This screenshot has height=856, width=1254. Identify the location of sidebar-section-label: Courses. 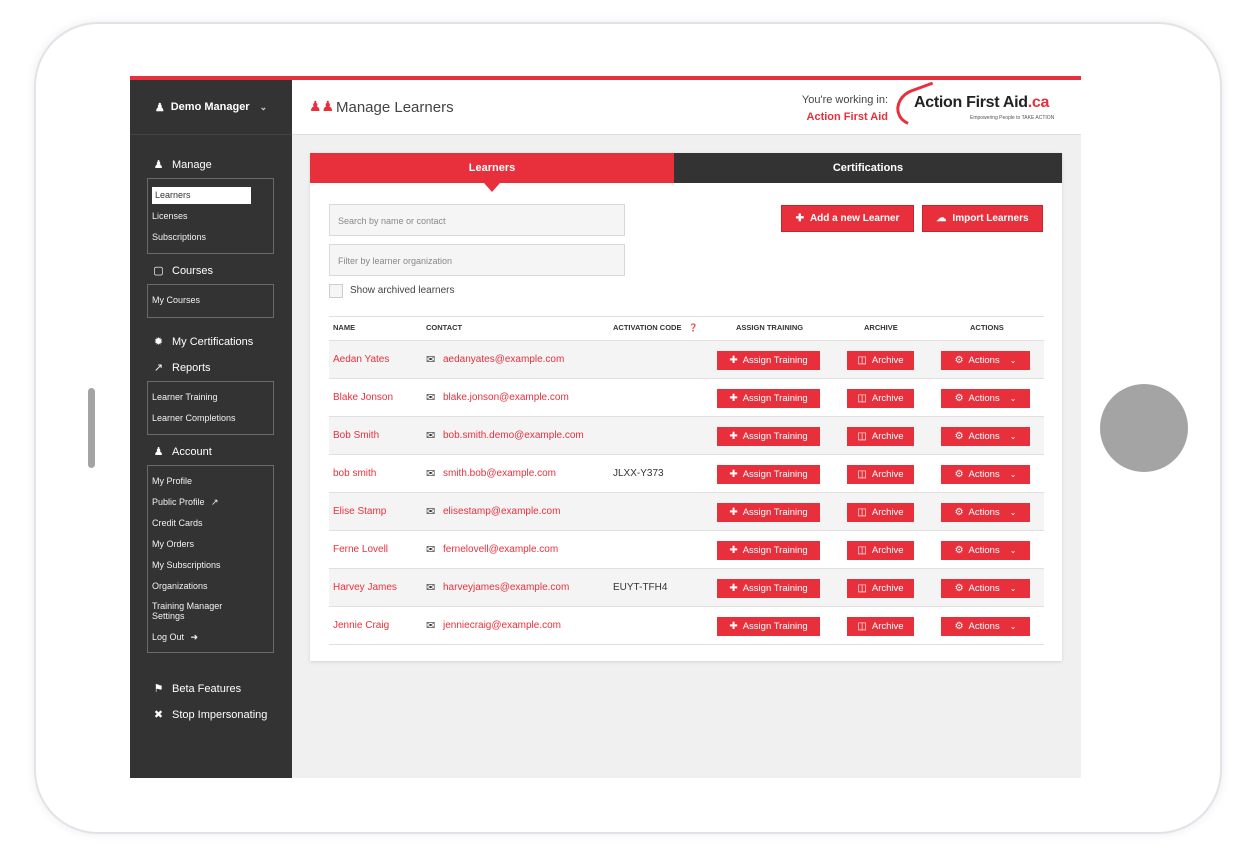
(192, 270).